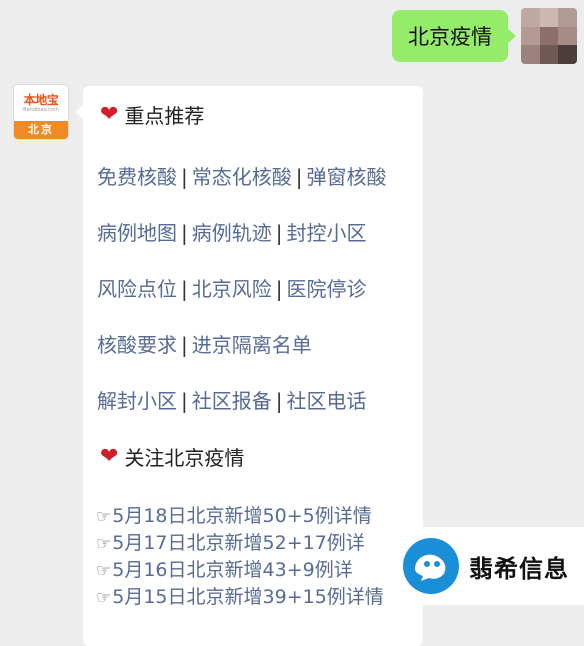  I want to click on official-account-avatar: 本地宝 Bendibao.com 北京, so click(41, 112).